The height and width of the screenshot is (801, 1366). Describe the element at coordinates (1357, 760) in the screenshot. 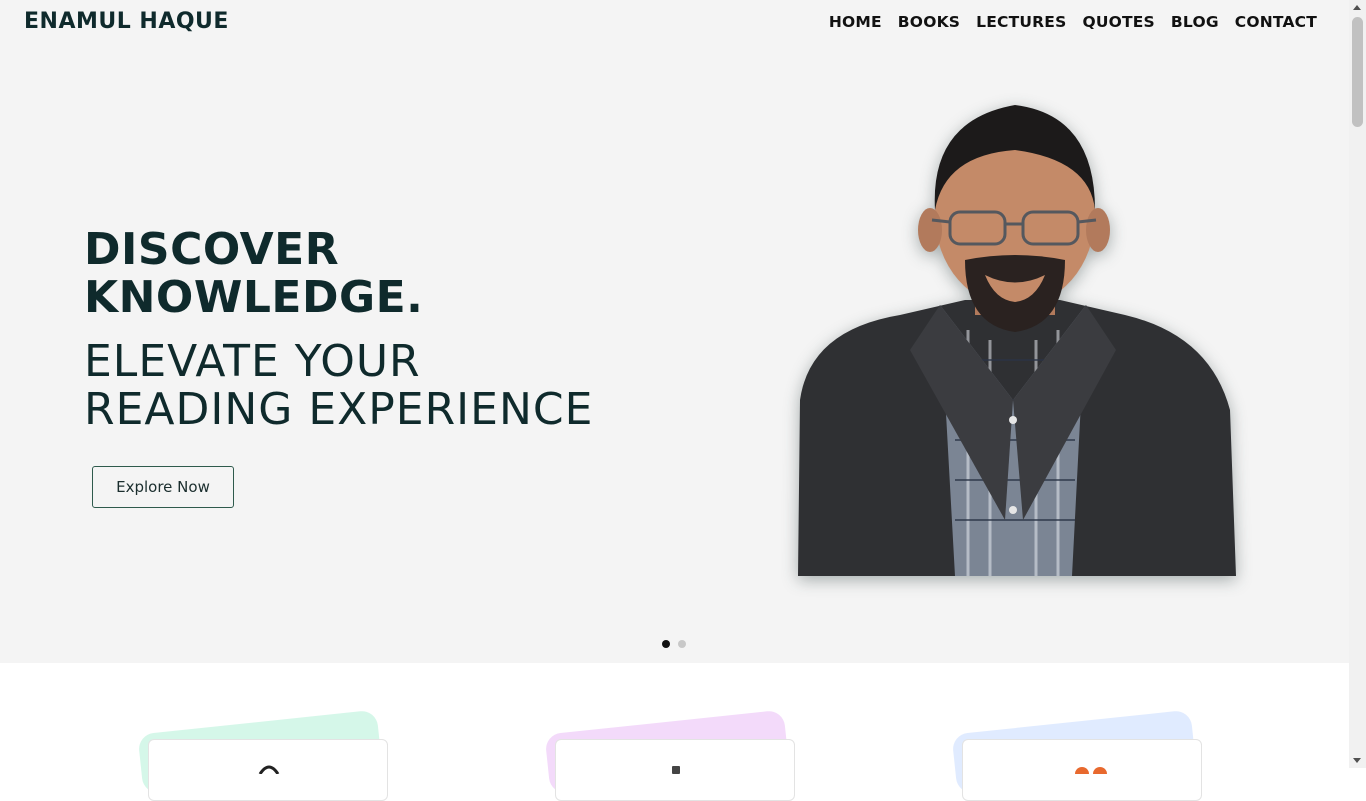

I see `scroll-down-icon` at that location.